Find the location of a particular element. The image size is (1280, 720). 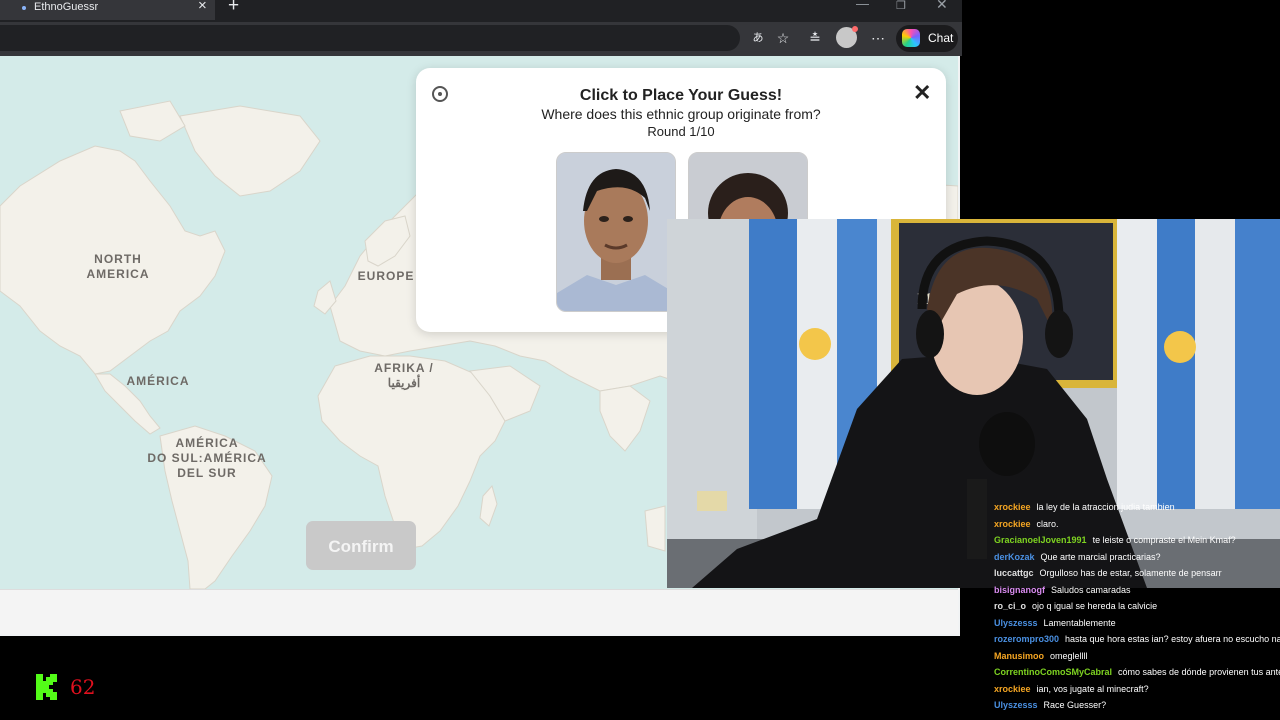

chat-text: ojo q igual se hereda la calvicie is located at coordinates (1095, 606).